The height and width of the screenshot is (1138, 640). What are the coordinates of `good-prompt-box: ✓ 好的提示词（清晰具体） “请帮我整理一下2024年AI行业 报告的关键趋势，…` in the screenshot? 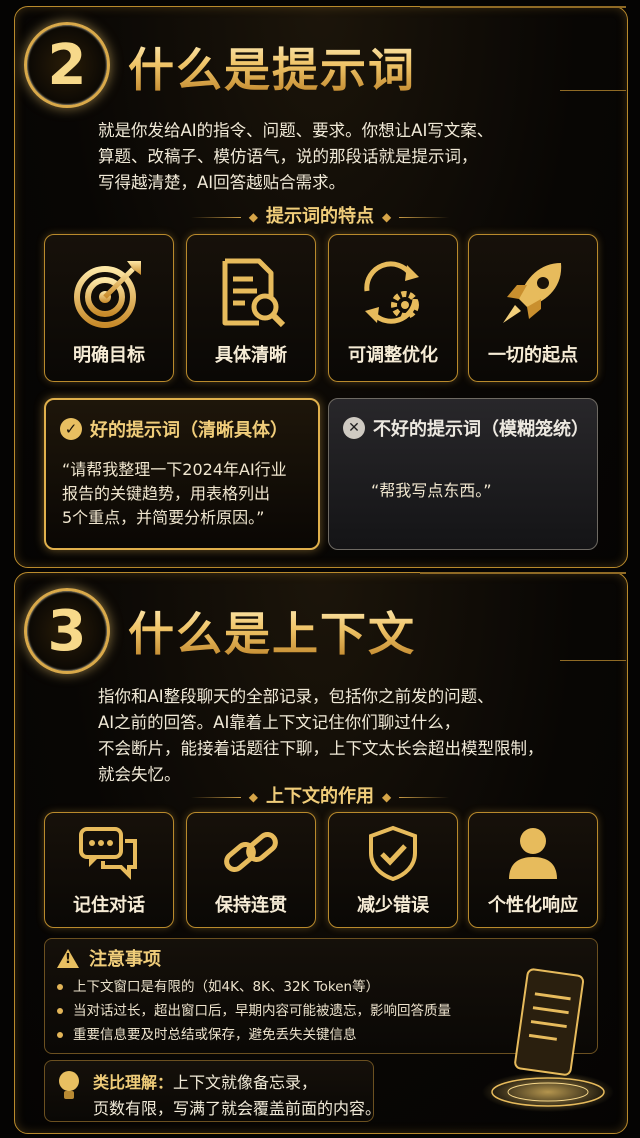 It's located at (182, 474).